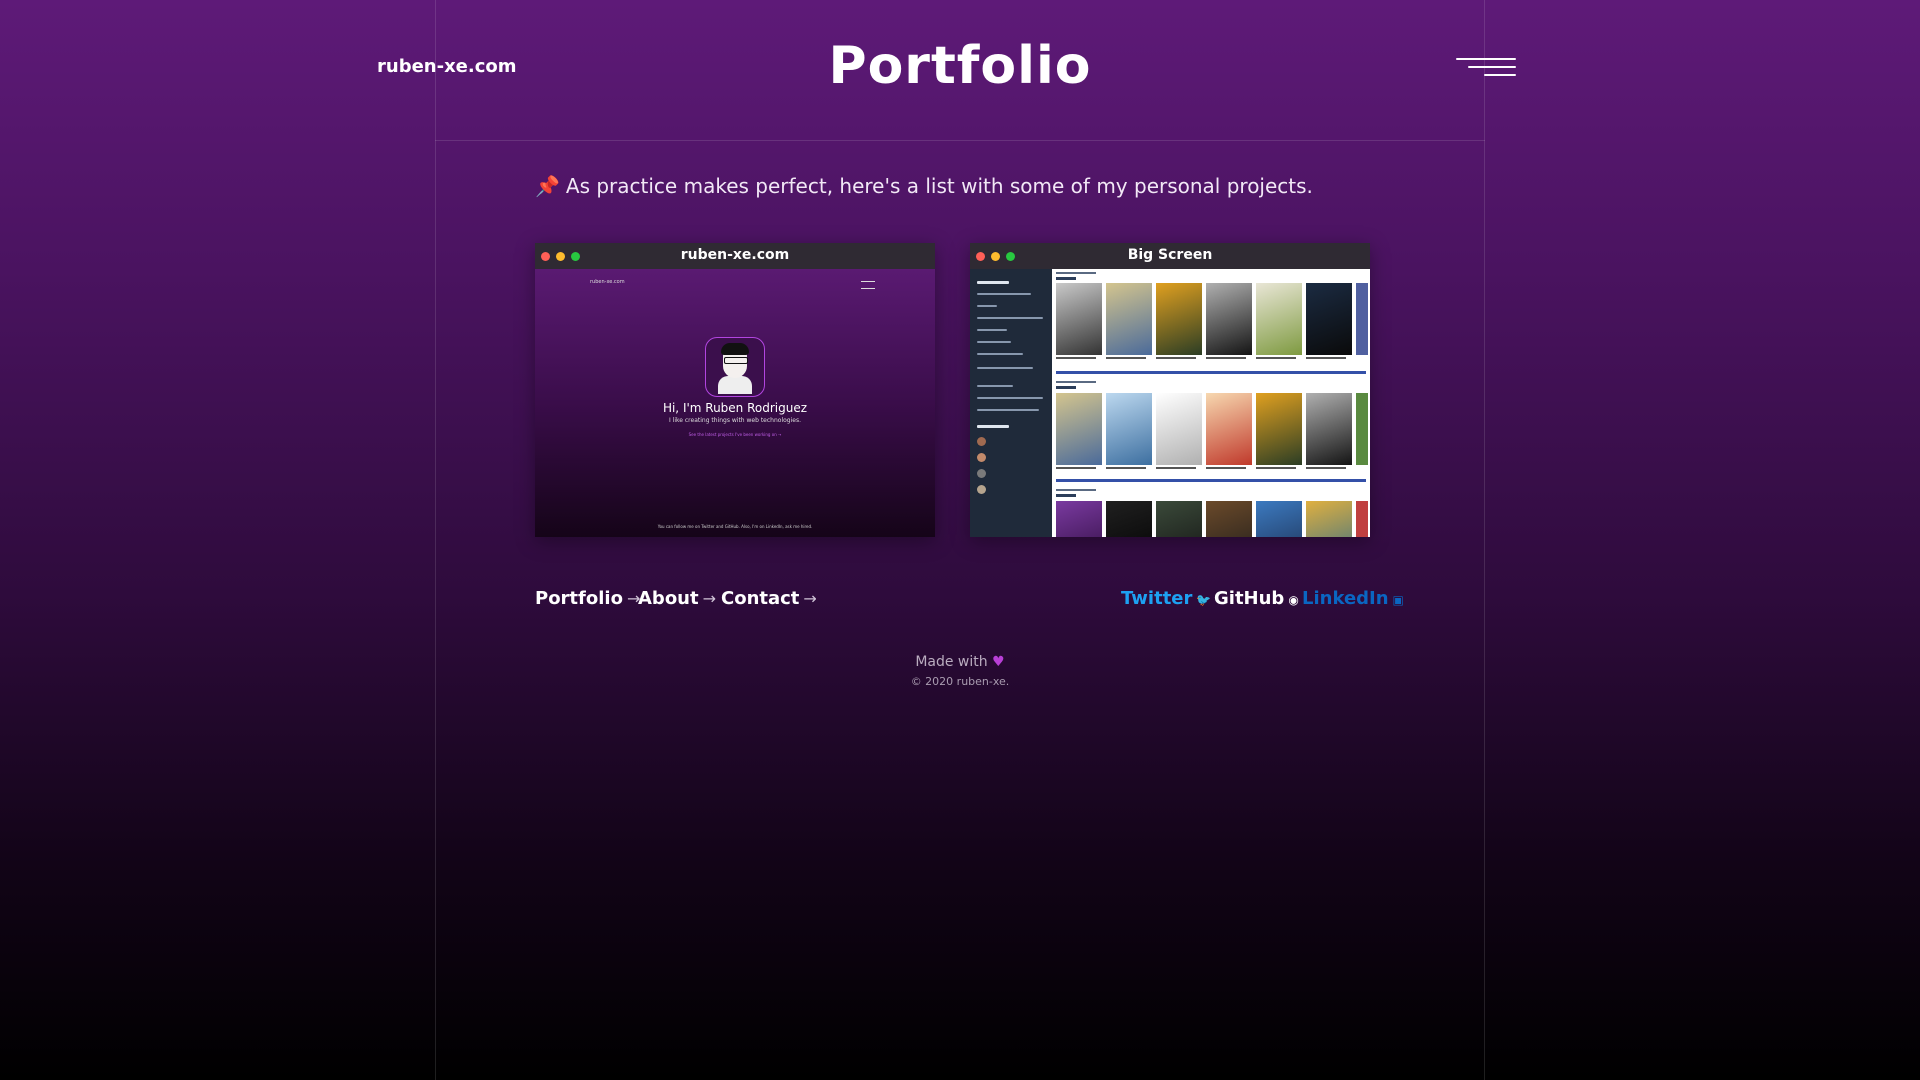 The image size is (1920, 1080). Describe the element at coordinates (1204, 600) in the screenshot. I see `twitter-icon: 🐦` at that location.